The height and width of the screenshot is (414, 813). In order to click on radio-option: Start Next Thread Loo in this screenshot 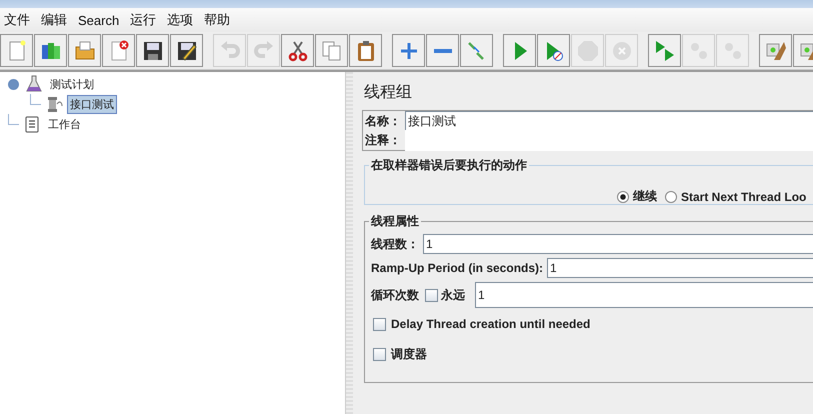, I will do `click(735, 196)`.